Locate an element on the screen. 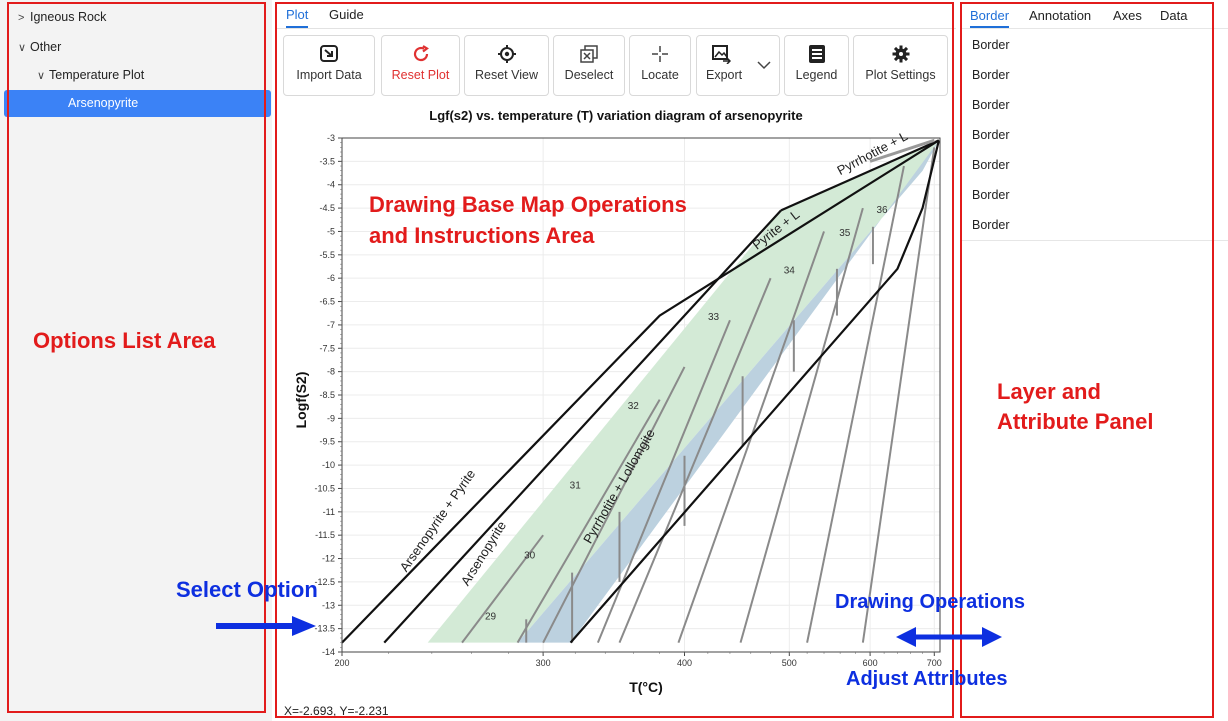  x-tick-label: 600 is located at coordinates (870, 663).